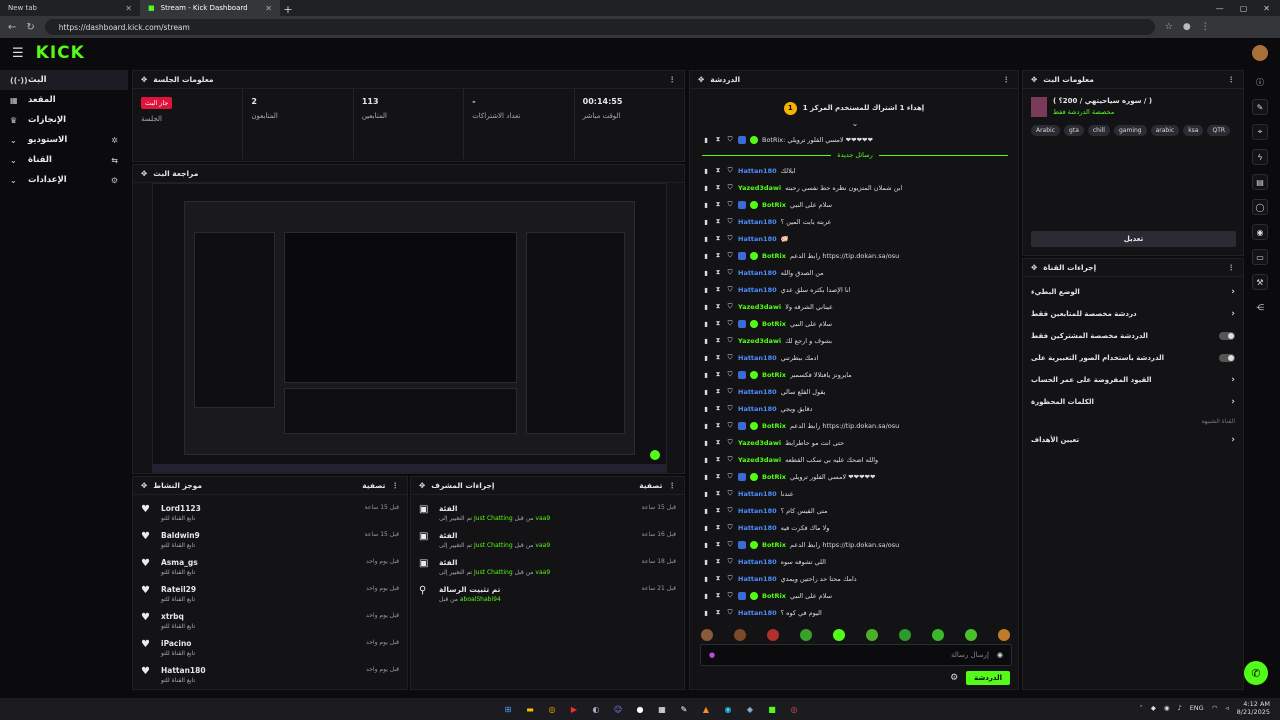  Describe the element at coordinates (750, 709) in the screenshot. I see `app-icon: ◆` at that location.